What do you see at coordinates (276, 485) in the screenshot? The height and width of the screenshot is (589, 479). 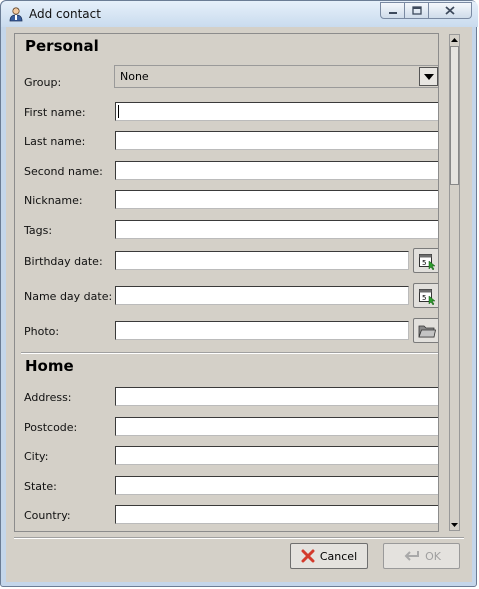 I see `state-field` at bounding box center [276, 485].